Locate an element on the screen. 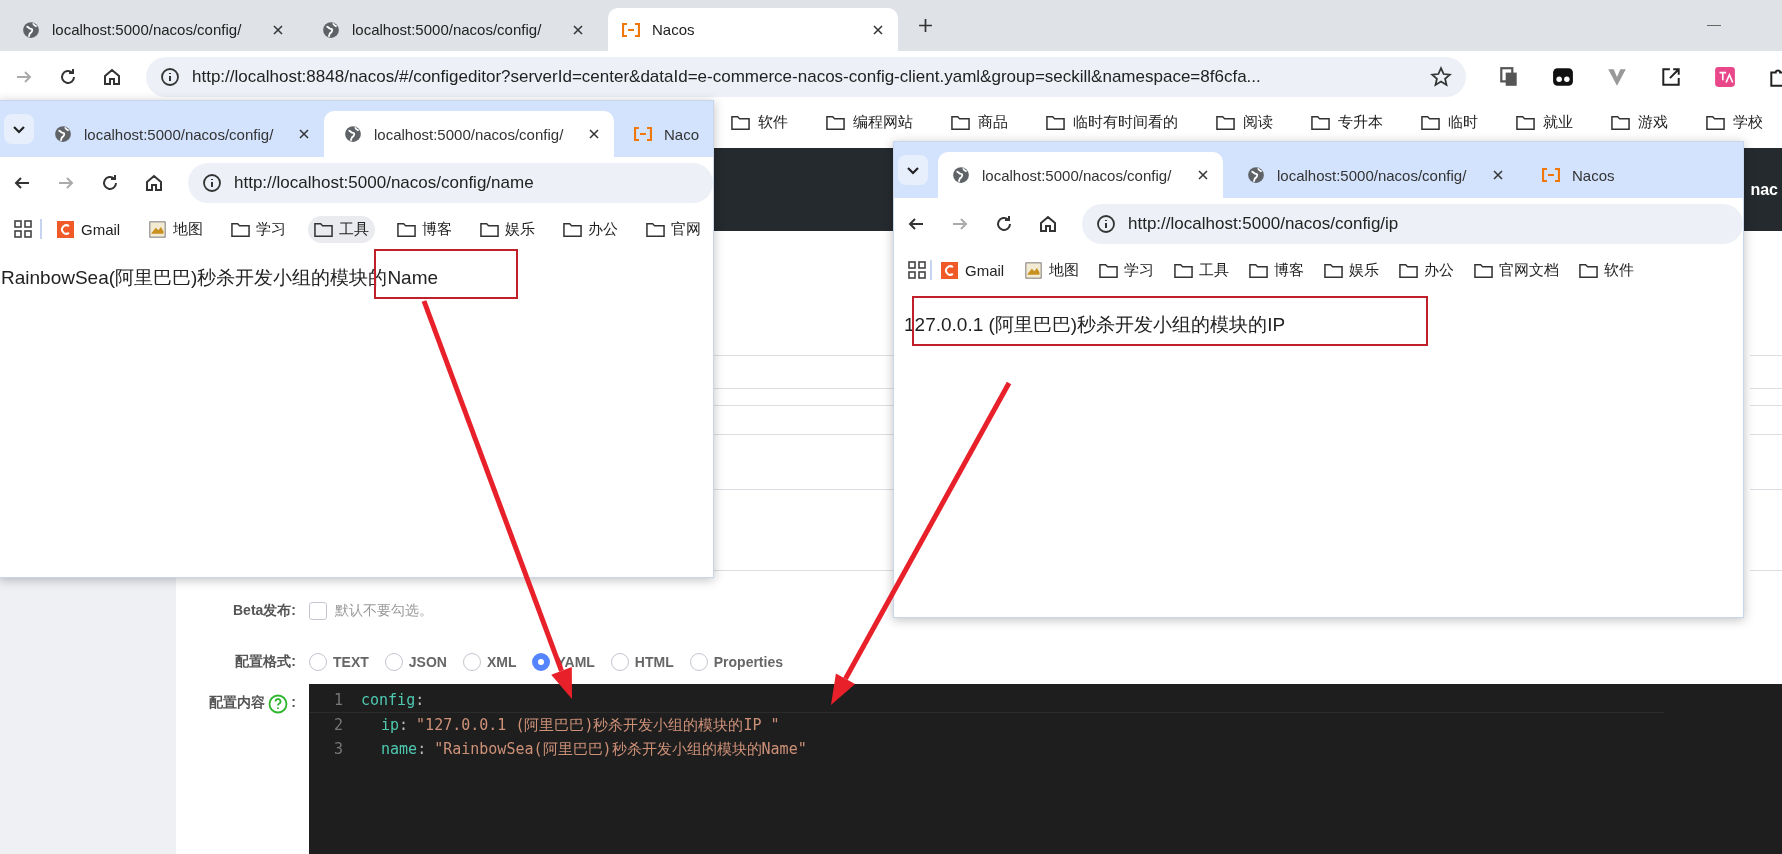 This screenshot has height=854, width=1782. translate-icon is located at coordinates (1725, 76).